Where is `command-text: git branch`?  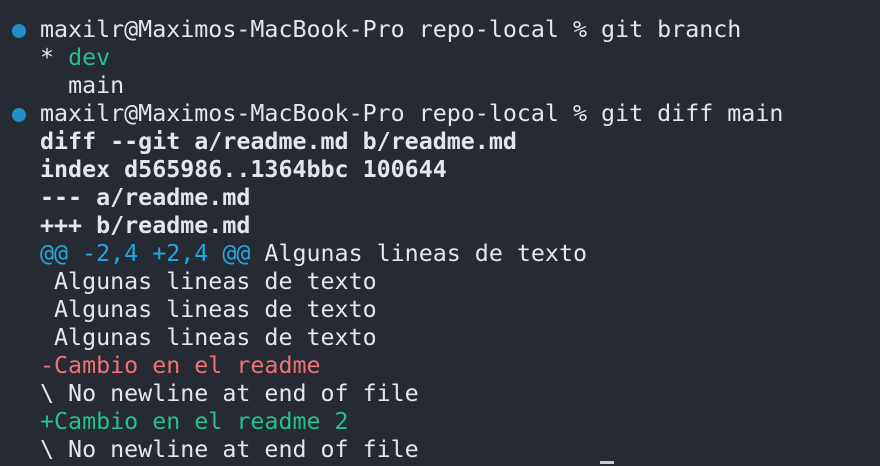
command-text: git branch is located at coordinates (671, 29).